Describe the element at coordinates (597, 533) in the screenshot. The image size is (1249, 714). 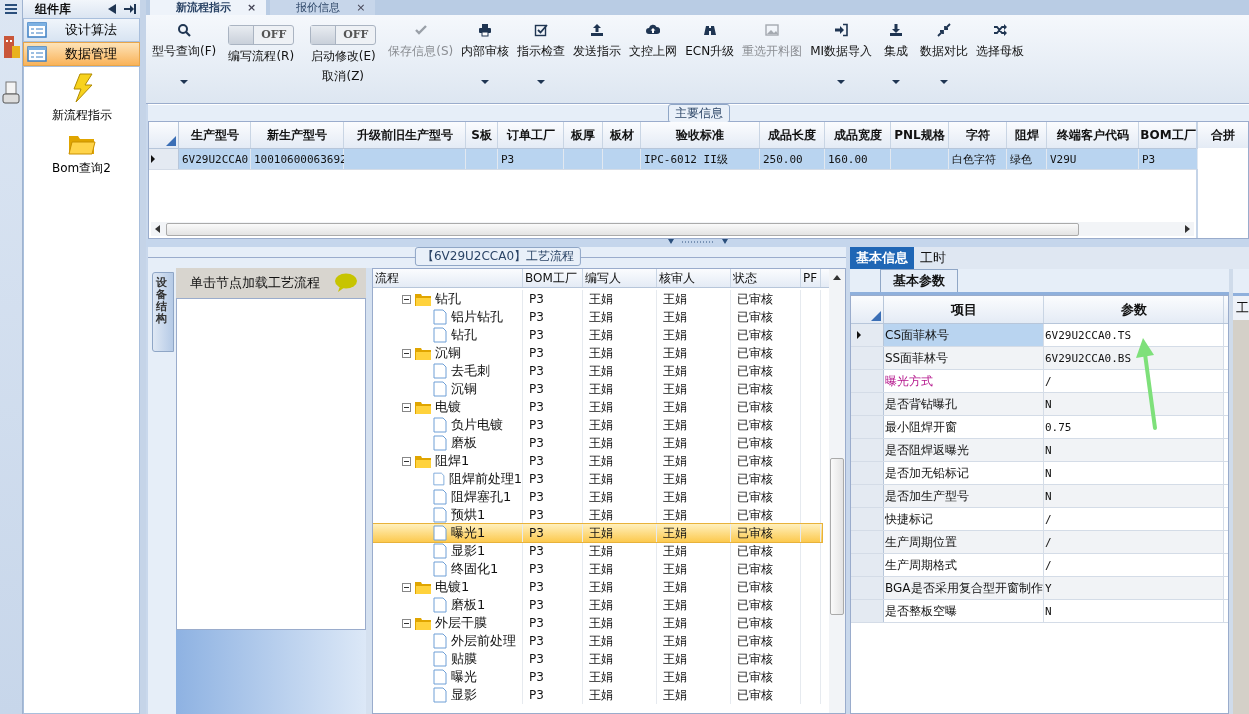
I see `tree-row: 曝光1 P3 王娟 王娟 已审核` at that location.